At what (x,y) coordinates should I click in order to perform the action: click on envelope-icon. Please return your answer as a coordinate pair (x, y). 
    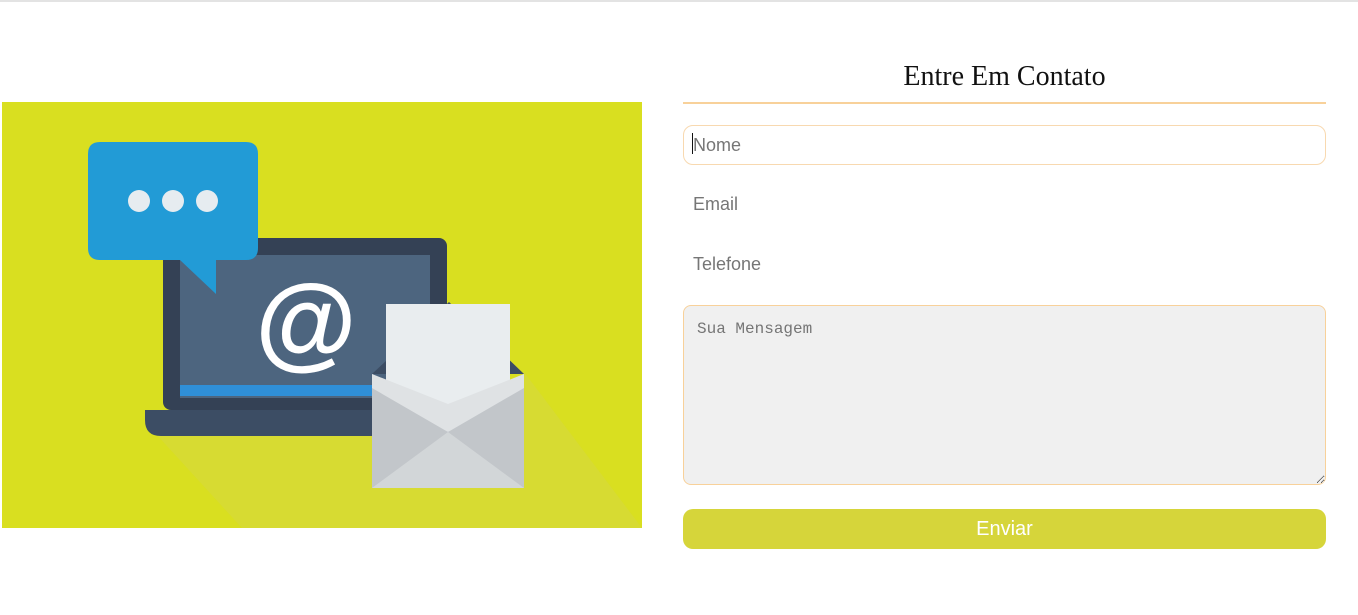
    Looking at the image, I should click on (448, 395).